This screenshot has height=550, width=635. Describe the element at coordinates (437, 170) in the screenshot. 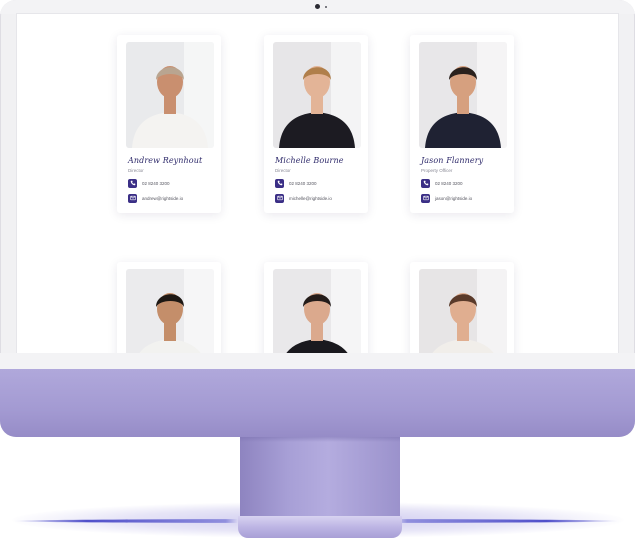

I see `team-member-role: Property Officer` at that location.